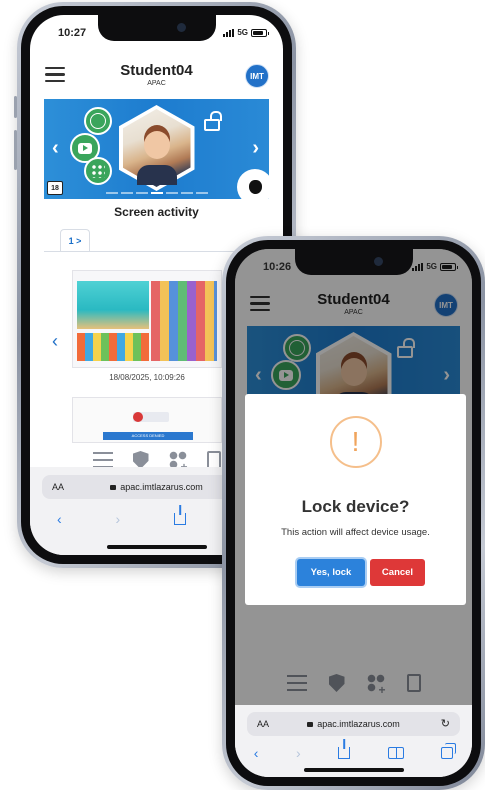 This screenshot has height=790, width=485. I want to click on dialog-message: This action will affect device usage., so click(355, 532).